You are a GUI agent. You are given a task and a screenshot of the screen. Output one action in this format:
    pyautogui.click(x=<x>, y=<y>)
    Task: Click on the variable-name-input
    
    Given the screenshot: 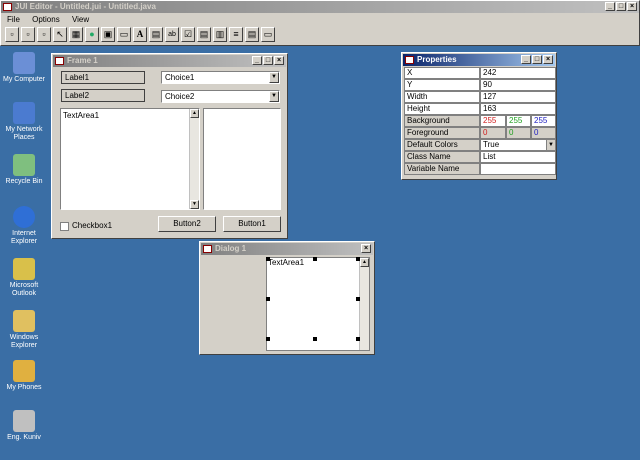 What is the action you would take?
    pyautogui.click(x=518, y=169)
    